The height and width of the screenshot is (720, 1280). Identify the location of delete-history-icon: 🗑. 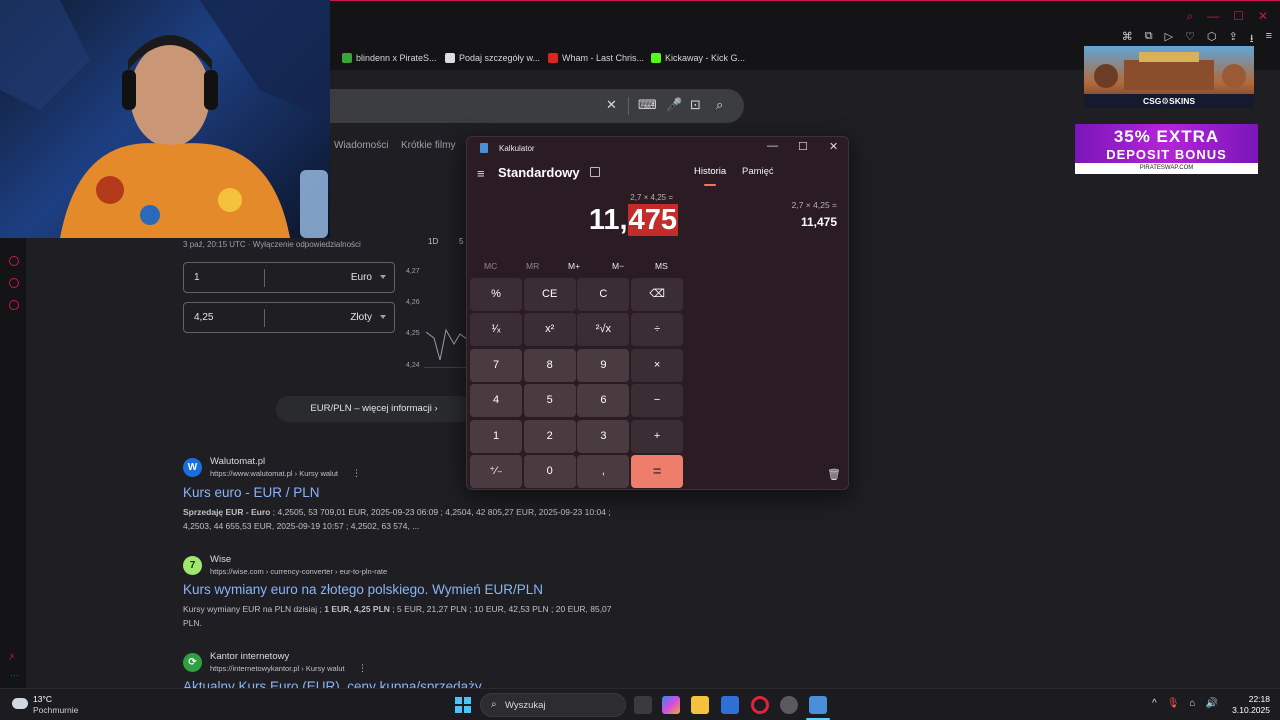
(834, 474).